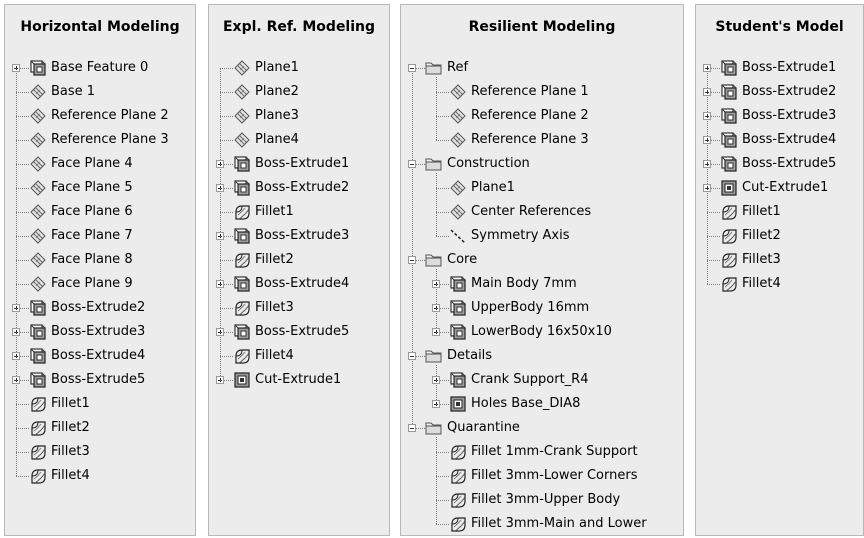  Describe the element at coordinates (542, 476) in the screenshot. I see `tree-item: Fillet 3mm-Lower Corners` at that location.